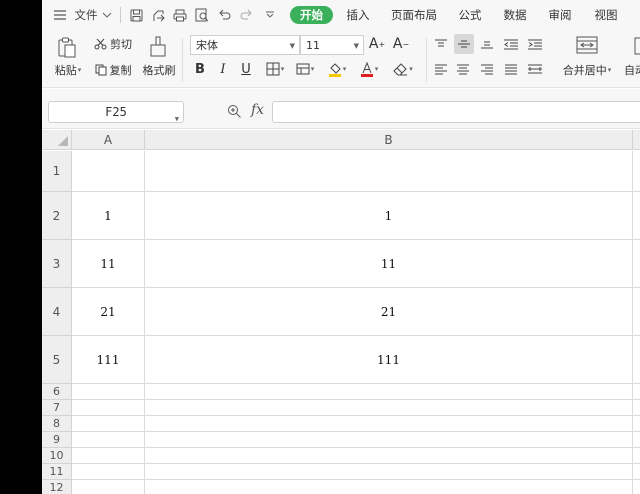 The height and width of the screenshot is (494, 640). Describe the element at coordinates (57, 487) in the screenshot. I see `row-header: 12` at that location.